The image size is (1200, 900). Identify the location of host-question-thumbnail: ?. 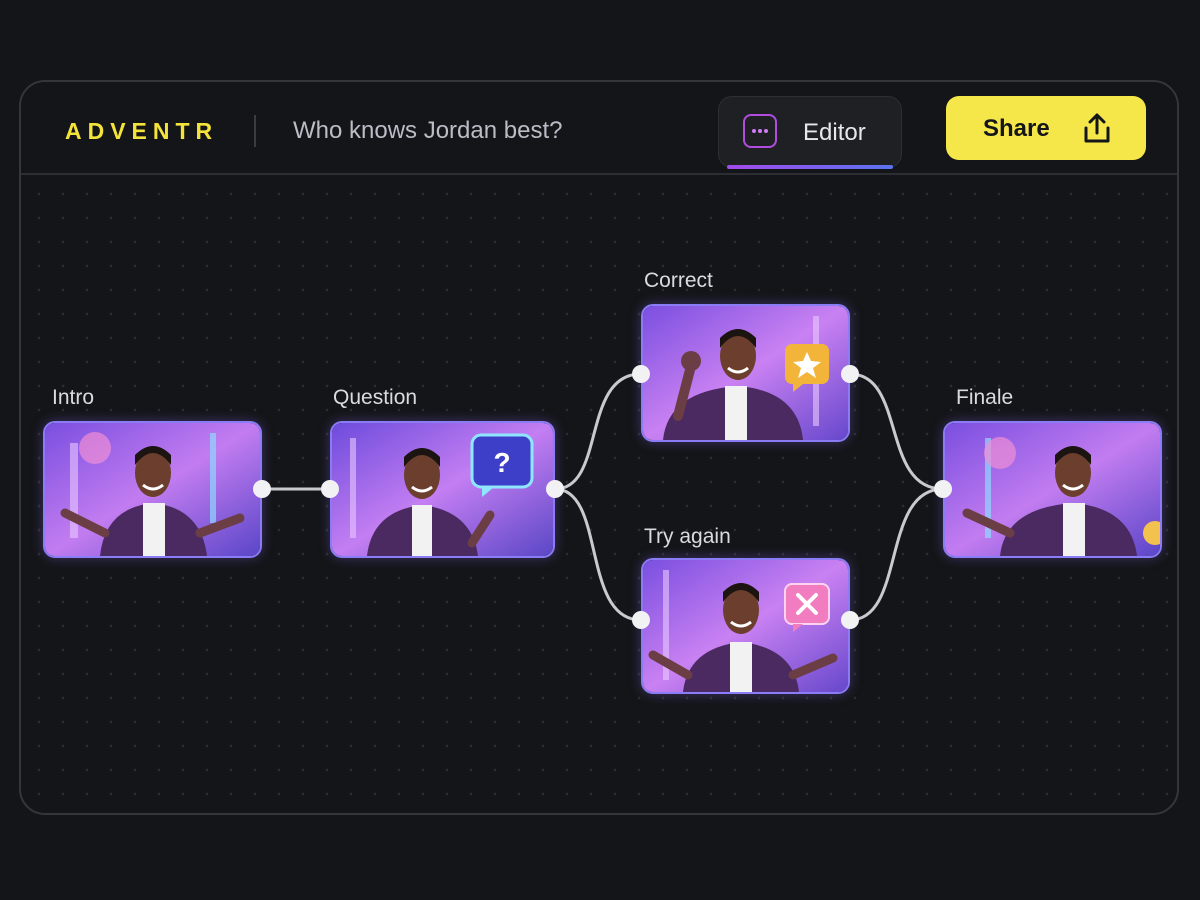
(442, 489).